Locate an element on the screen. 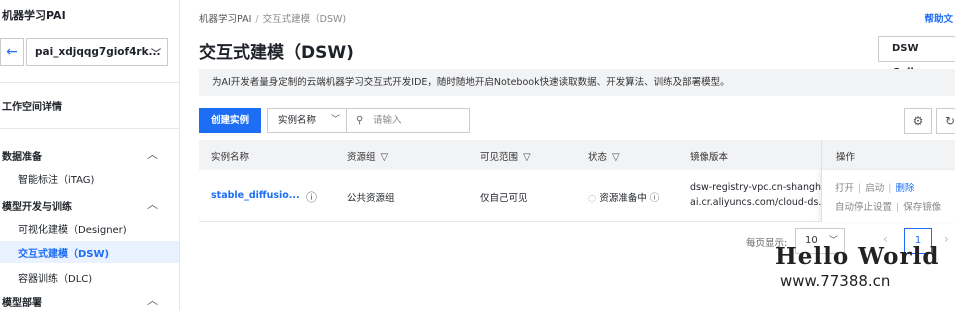 Image resolution: width=955 pixels, height=310 pixels. dsw-gallery-button: DSW Gallery is located at coordinates (916, 57).